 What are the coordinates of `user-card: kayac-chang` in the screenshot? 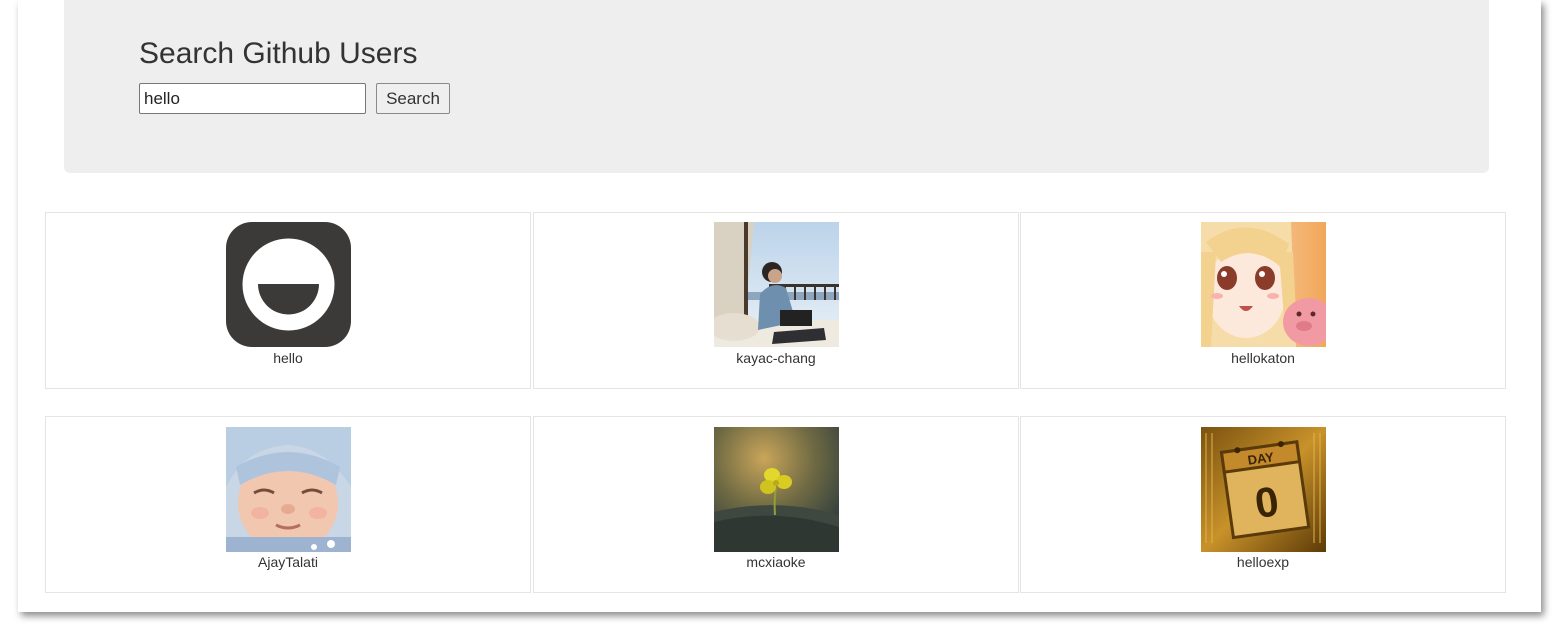 It's located at (776, 300).